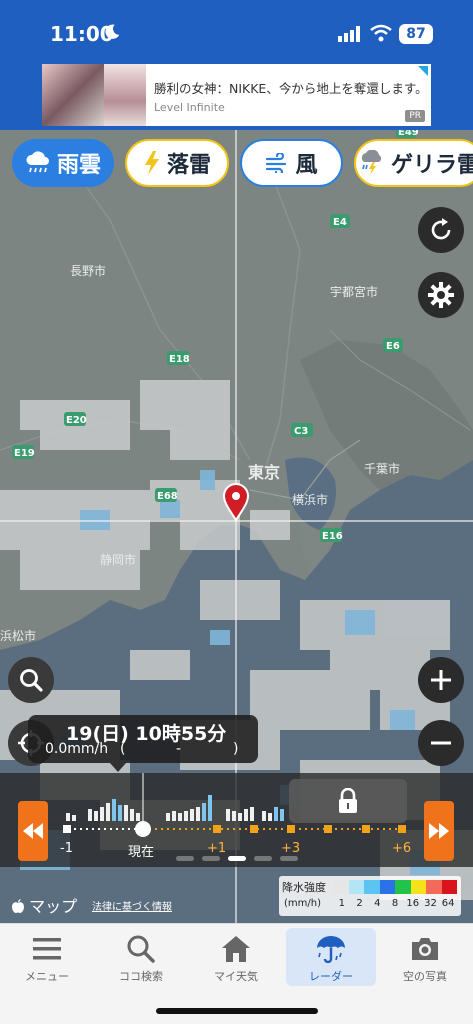 This screenshot has width=473, height=1024. Describe the element at coordinates (381, 33) in the screenshot. I see `wifi-icon` at that location.